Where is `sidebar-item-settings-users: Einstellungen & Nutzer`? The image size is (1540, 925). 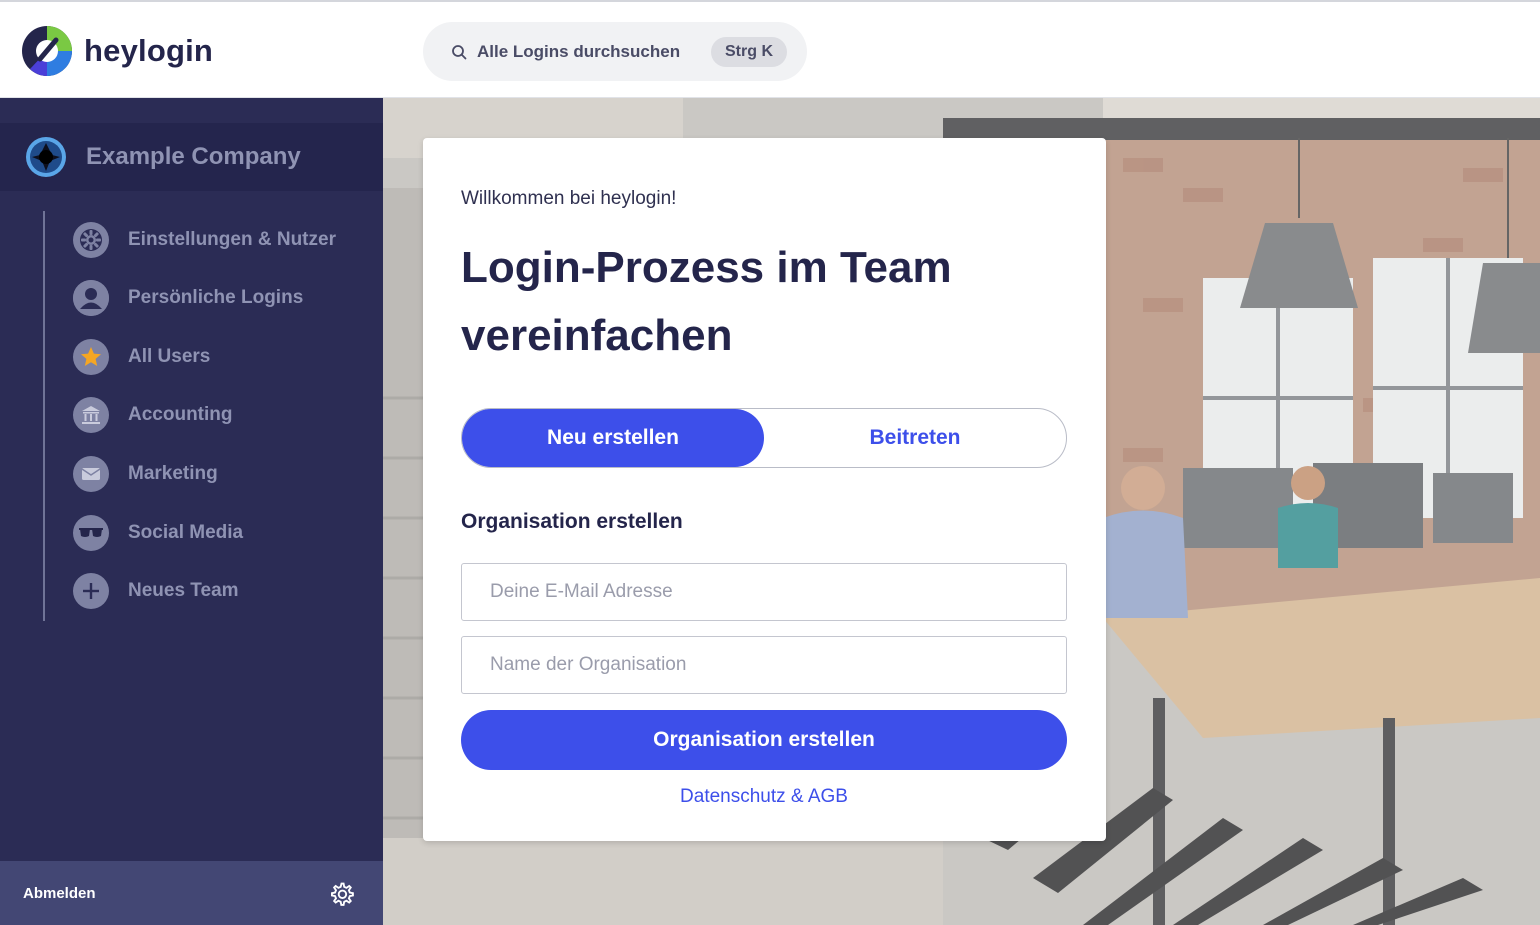
sidebar-item-settings-users: Einstellungen & Nutzer is located at coordinates (204, 240).